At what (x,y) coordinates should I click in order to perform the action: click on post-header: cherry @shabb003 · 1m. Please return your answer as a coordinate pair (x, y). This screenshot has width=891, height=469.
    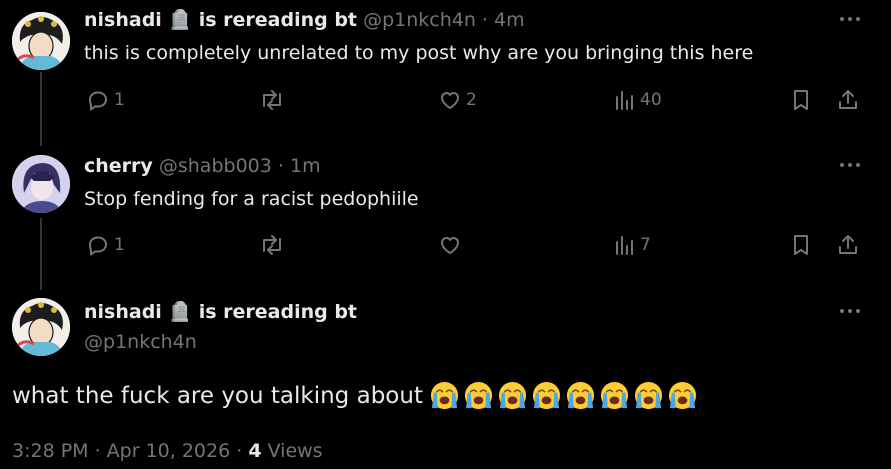
    Looking at the image, I should click on (202, 166).